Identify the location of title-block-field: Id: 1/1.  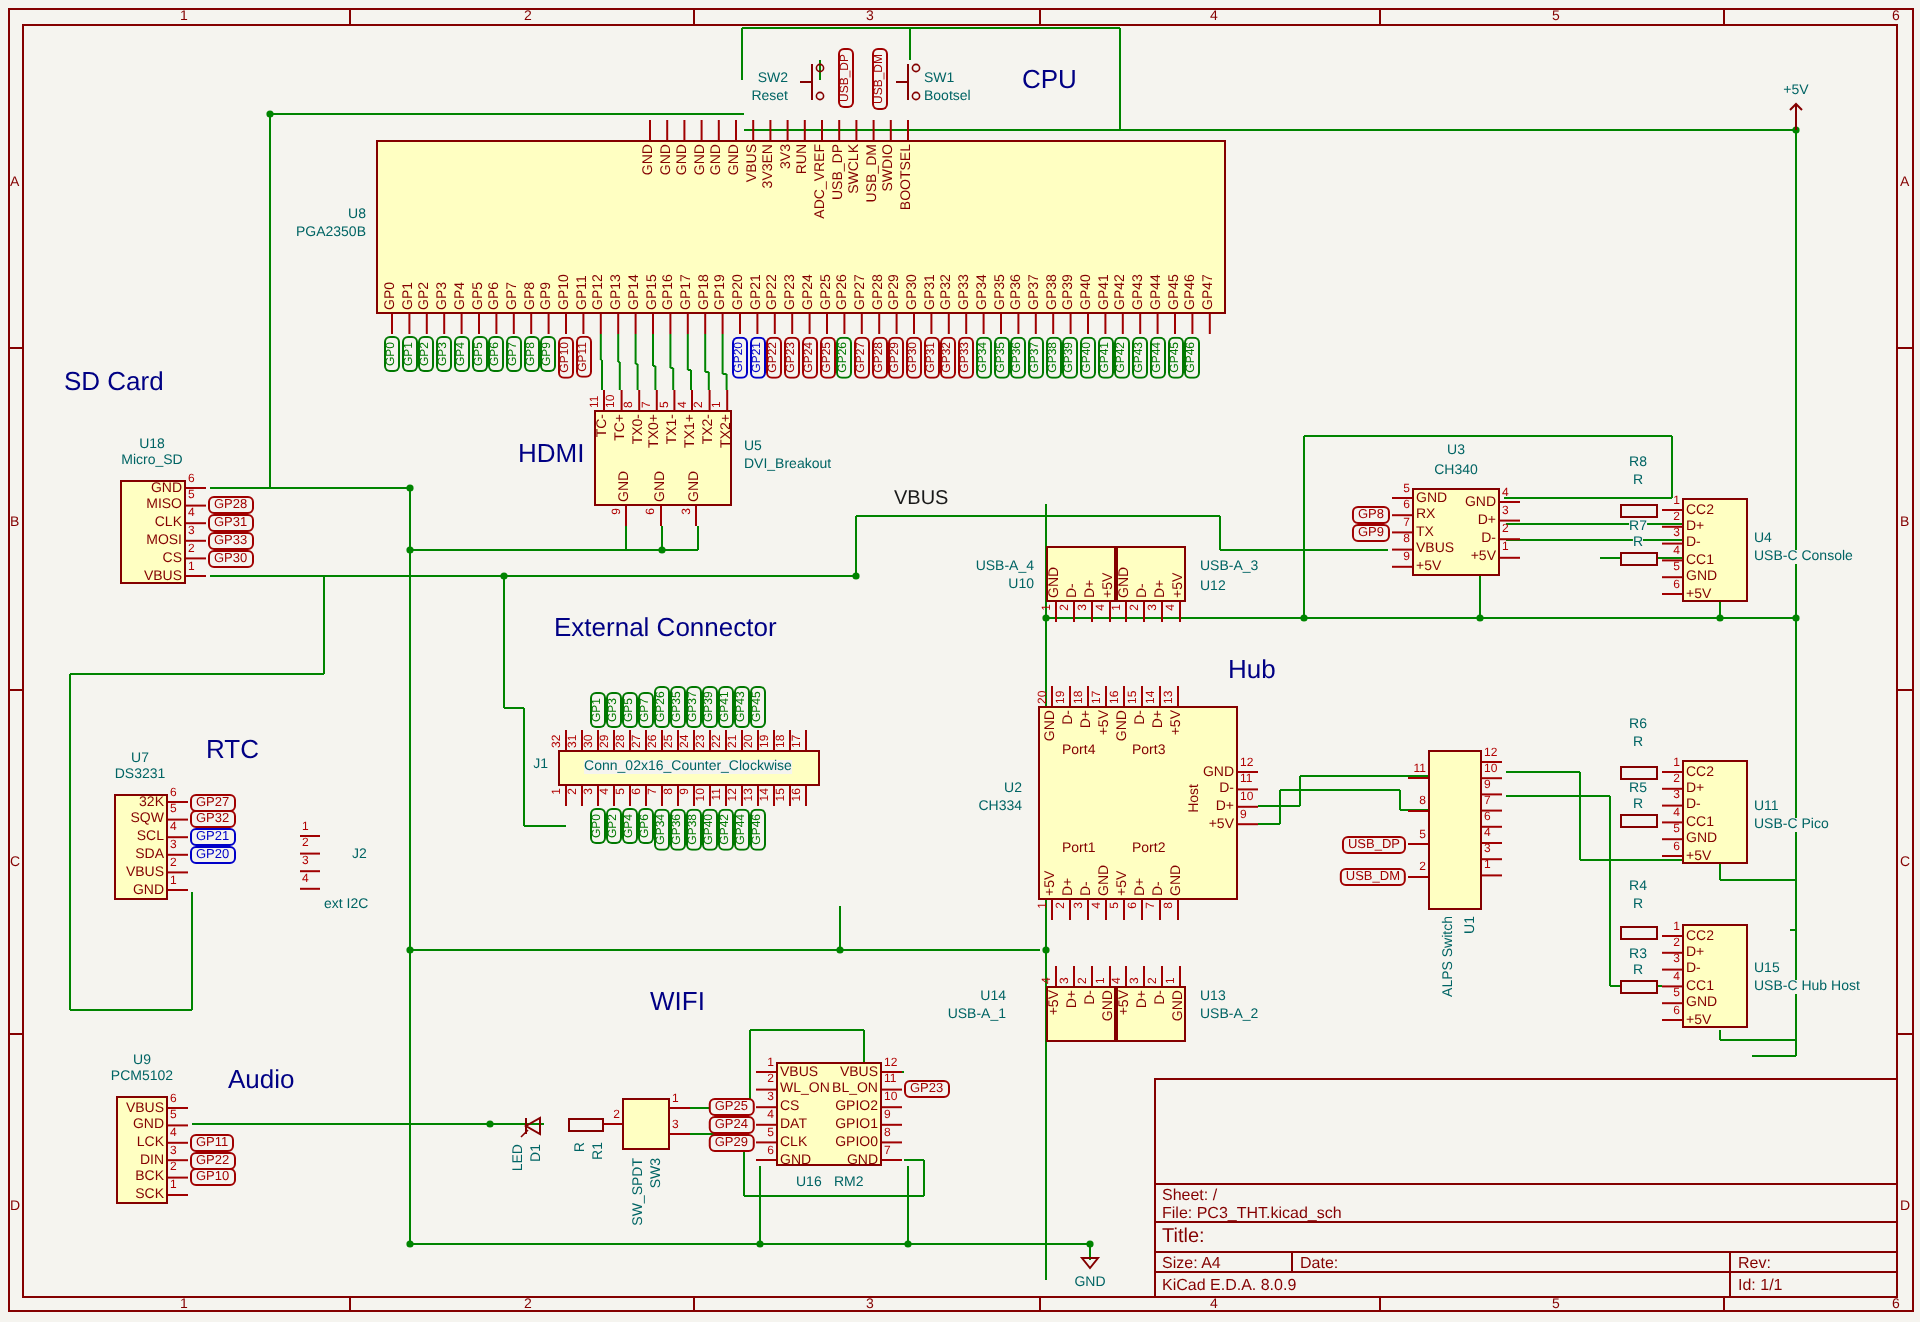
(1760, 1286).